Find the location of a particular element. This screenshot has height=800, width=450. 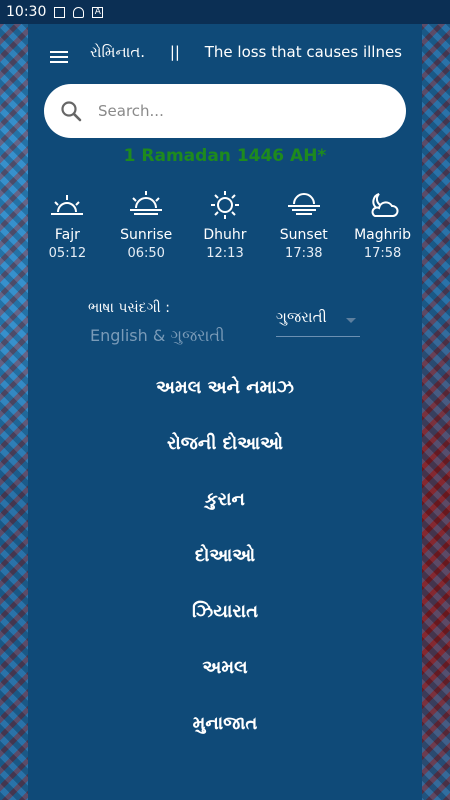

menu-item: રોજની દોઆઓ is located at coordinates (225, 444).